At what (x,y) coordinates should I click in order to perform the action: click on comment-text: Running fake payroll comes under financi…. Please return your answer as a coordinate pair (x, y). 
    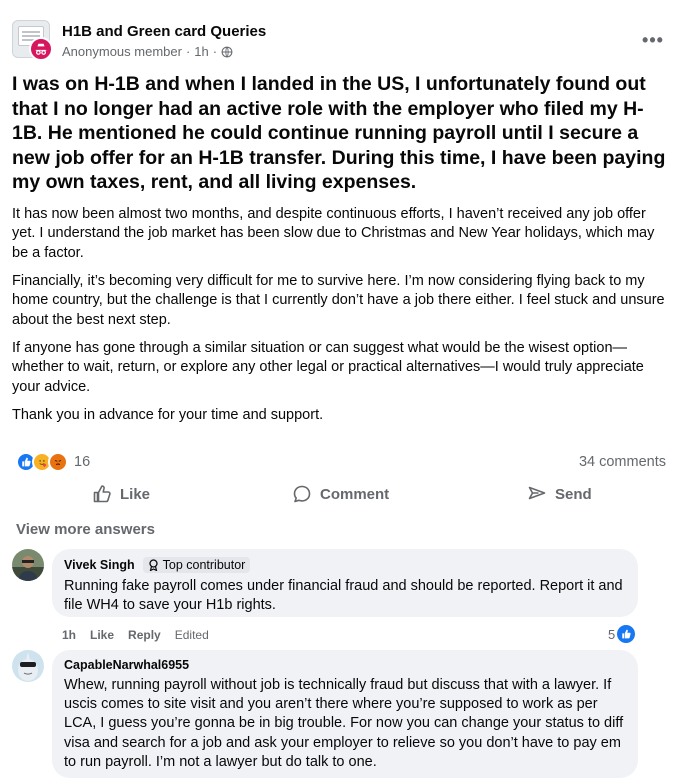
    Looking at the image, I should click on (343, 596).